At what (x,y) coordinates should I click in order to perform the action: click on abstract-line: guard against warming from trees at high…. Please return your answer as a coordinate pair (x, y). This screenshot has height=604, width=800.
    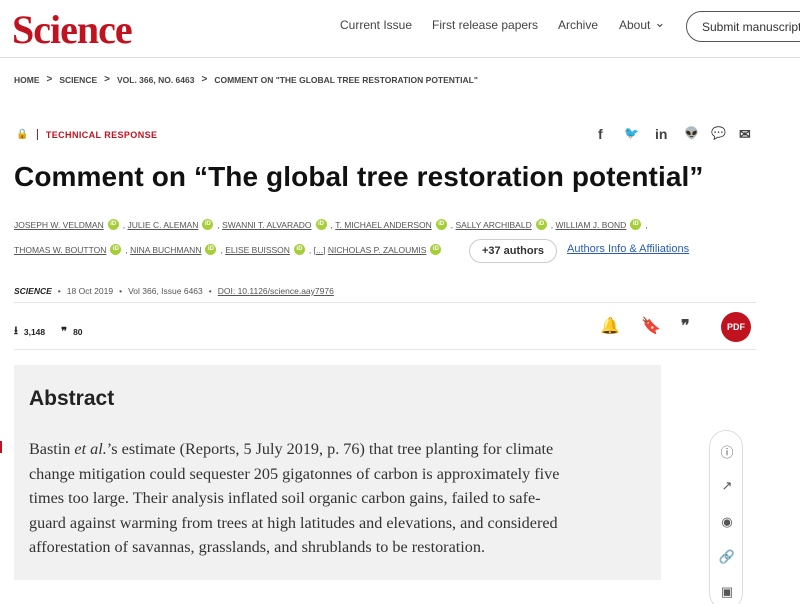
    Looking at the image, I should click on (293, 522).